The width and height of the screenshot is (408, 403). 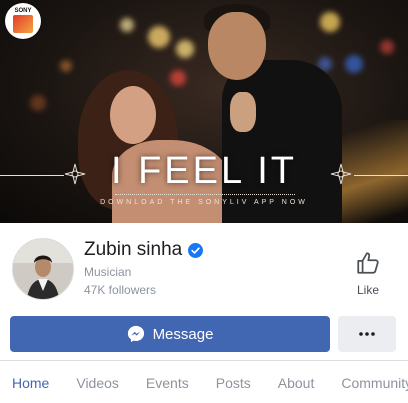 I want to click on tab-posts: Posts, so click(x=233, y=383).